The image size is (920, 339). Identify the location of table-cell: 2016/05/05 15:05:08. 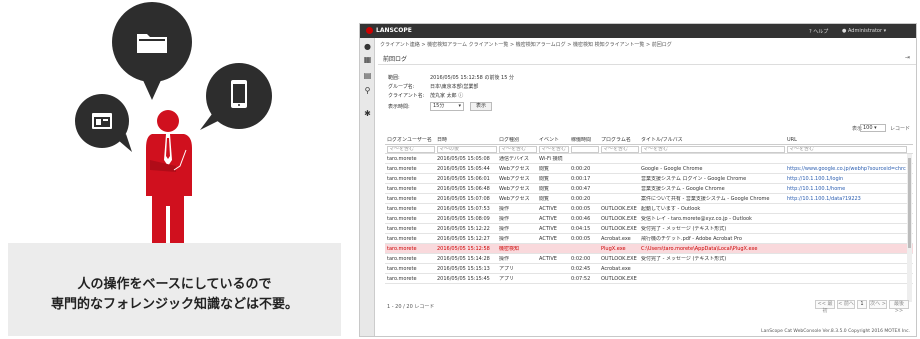
(463, 159).